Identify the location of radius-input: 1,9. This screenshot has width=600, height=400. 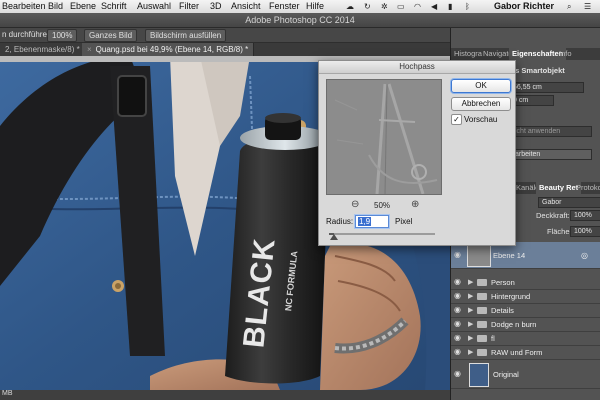
(372, 221).